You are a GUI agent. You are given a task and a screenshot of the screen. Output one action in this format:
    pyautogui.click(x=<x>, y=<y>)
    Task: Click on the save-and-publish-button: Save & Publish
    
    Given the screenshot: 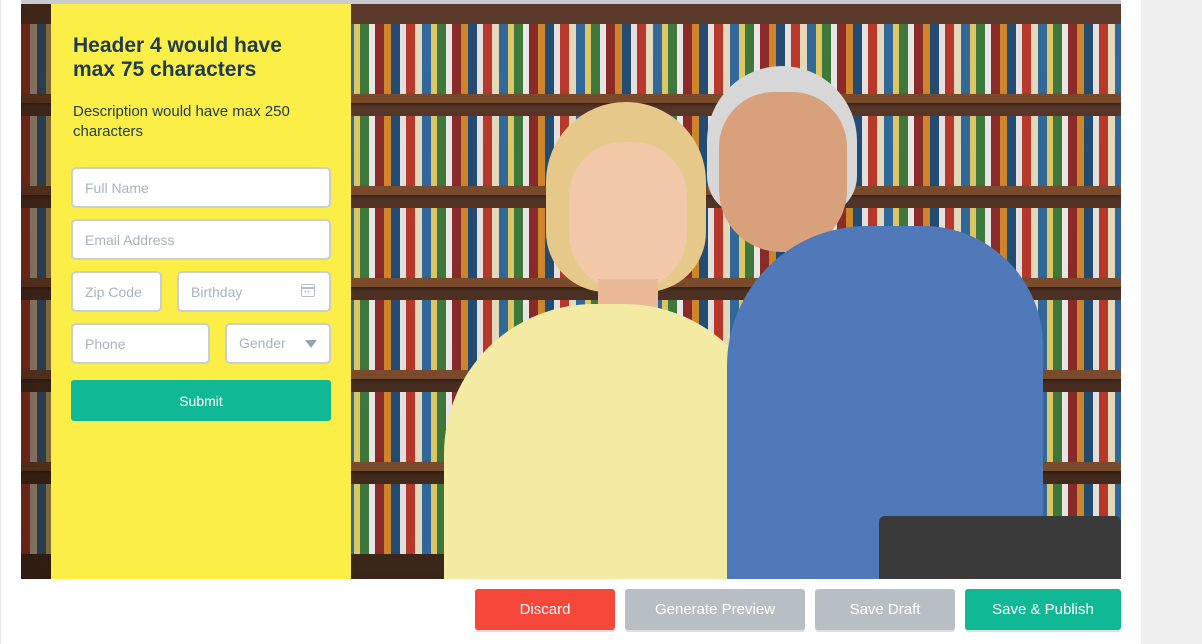 What is the action you would take?
    pyautogui.click(x=1043, y=609)
    